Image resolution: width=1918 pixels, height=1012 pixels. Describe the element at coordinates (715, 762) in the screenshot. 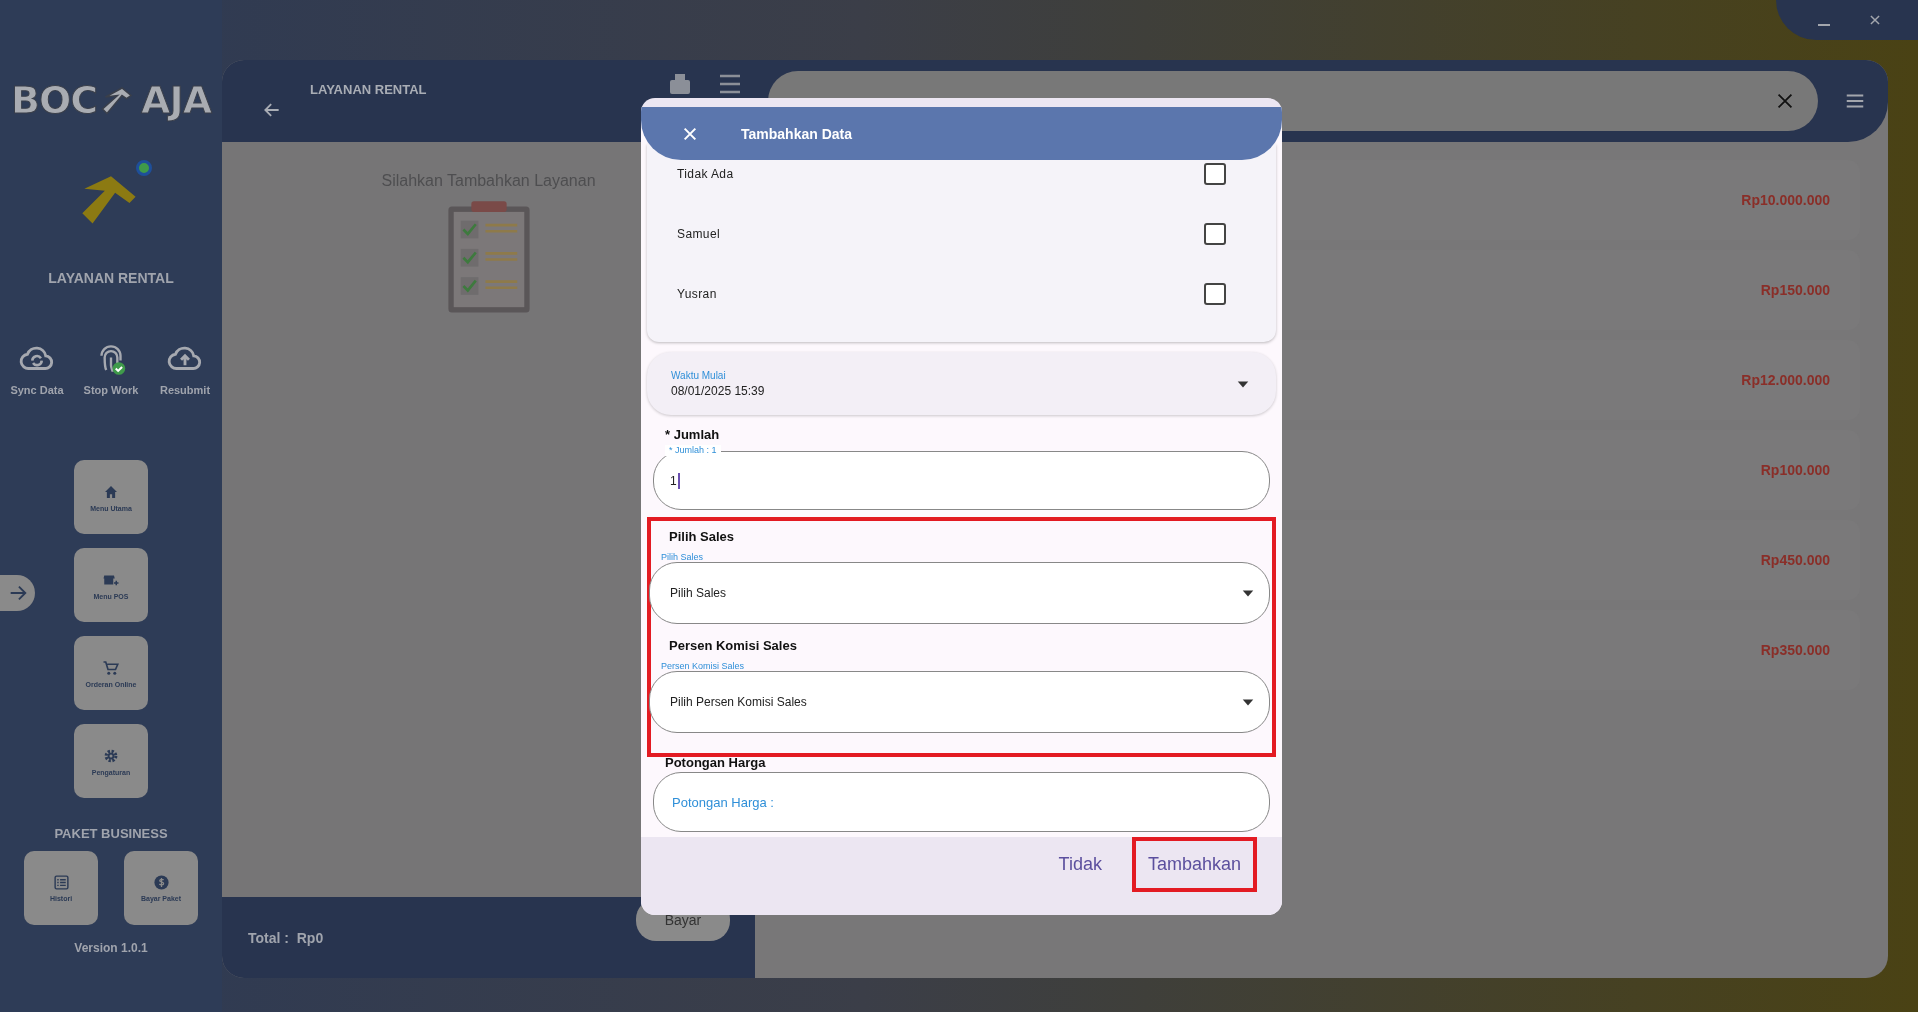

I see `field-heading: Potongan Harga` at that location.